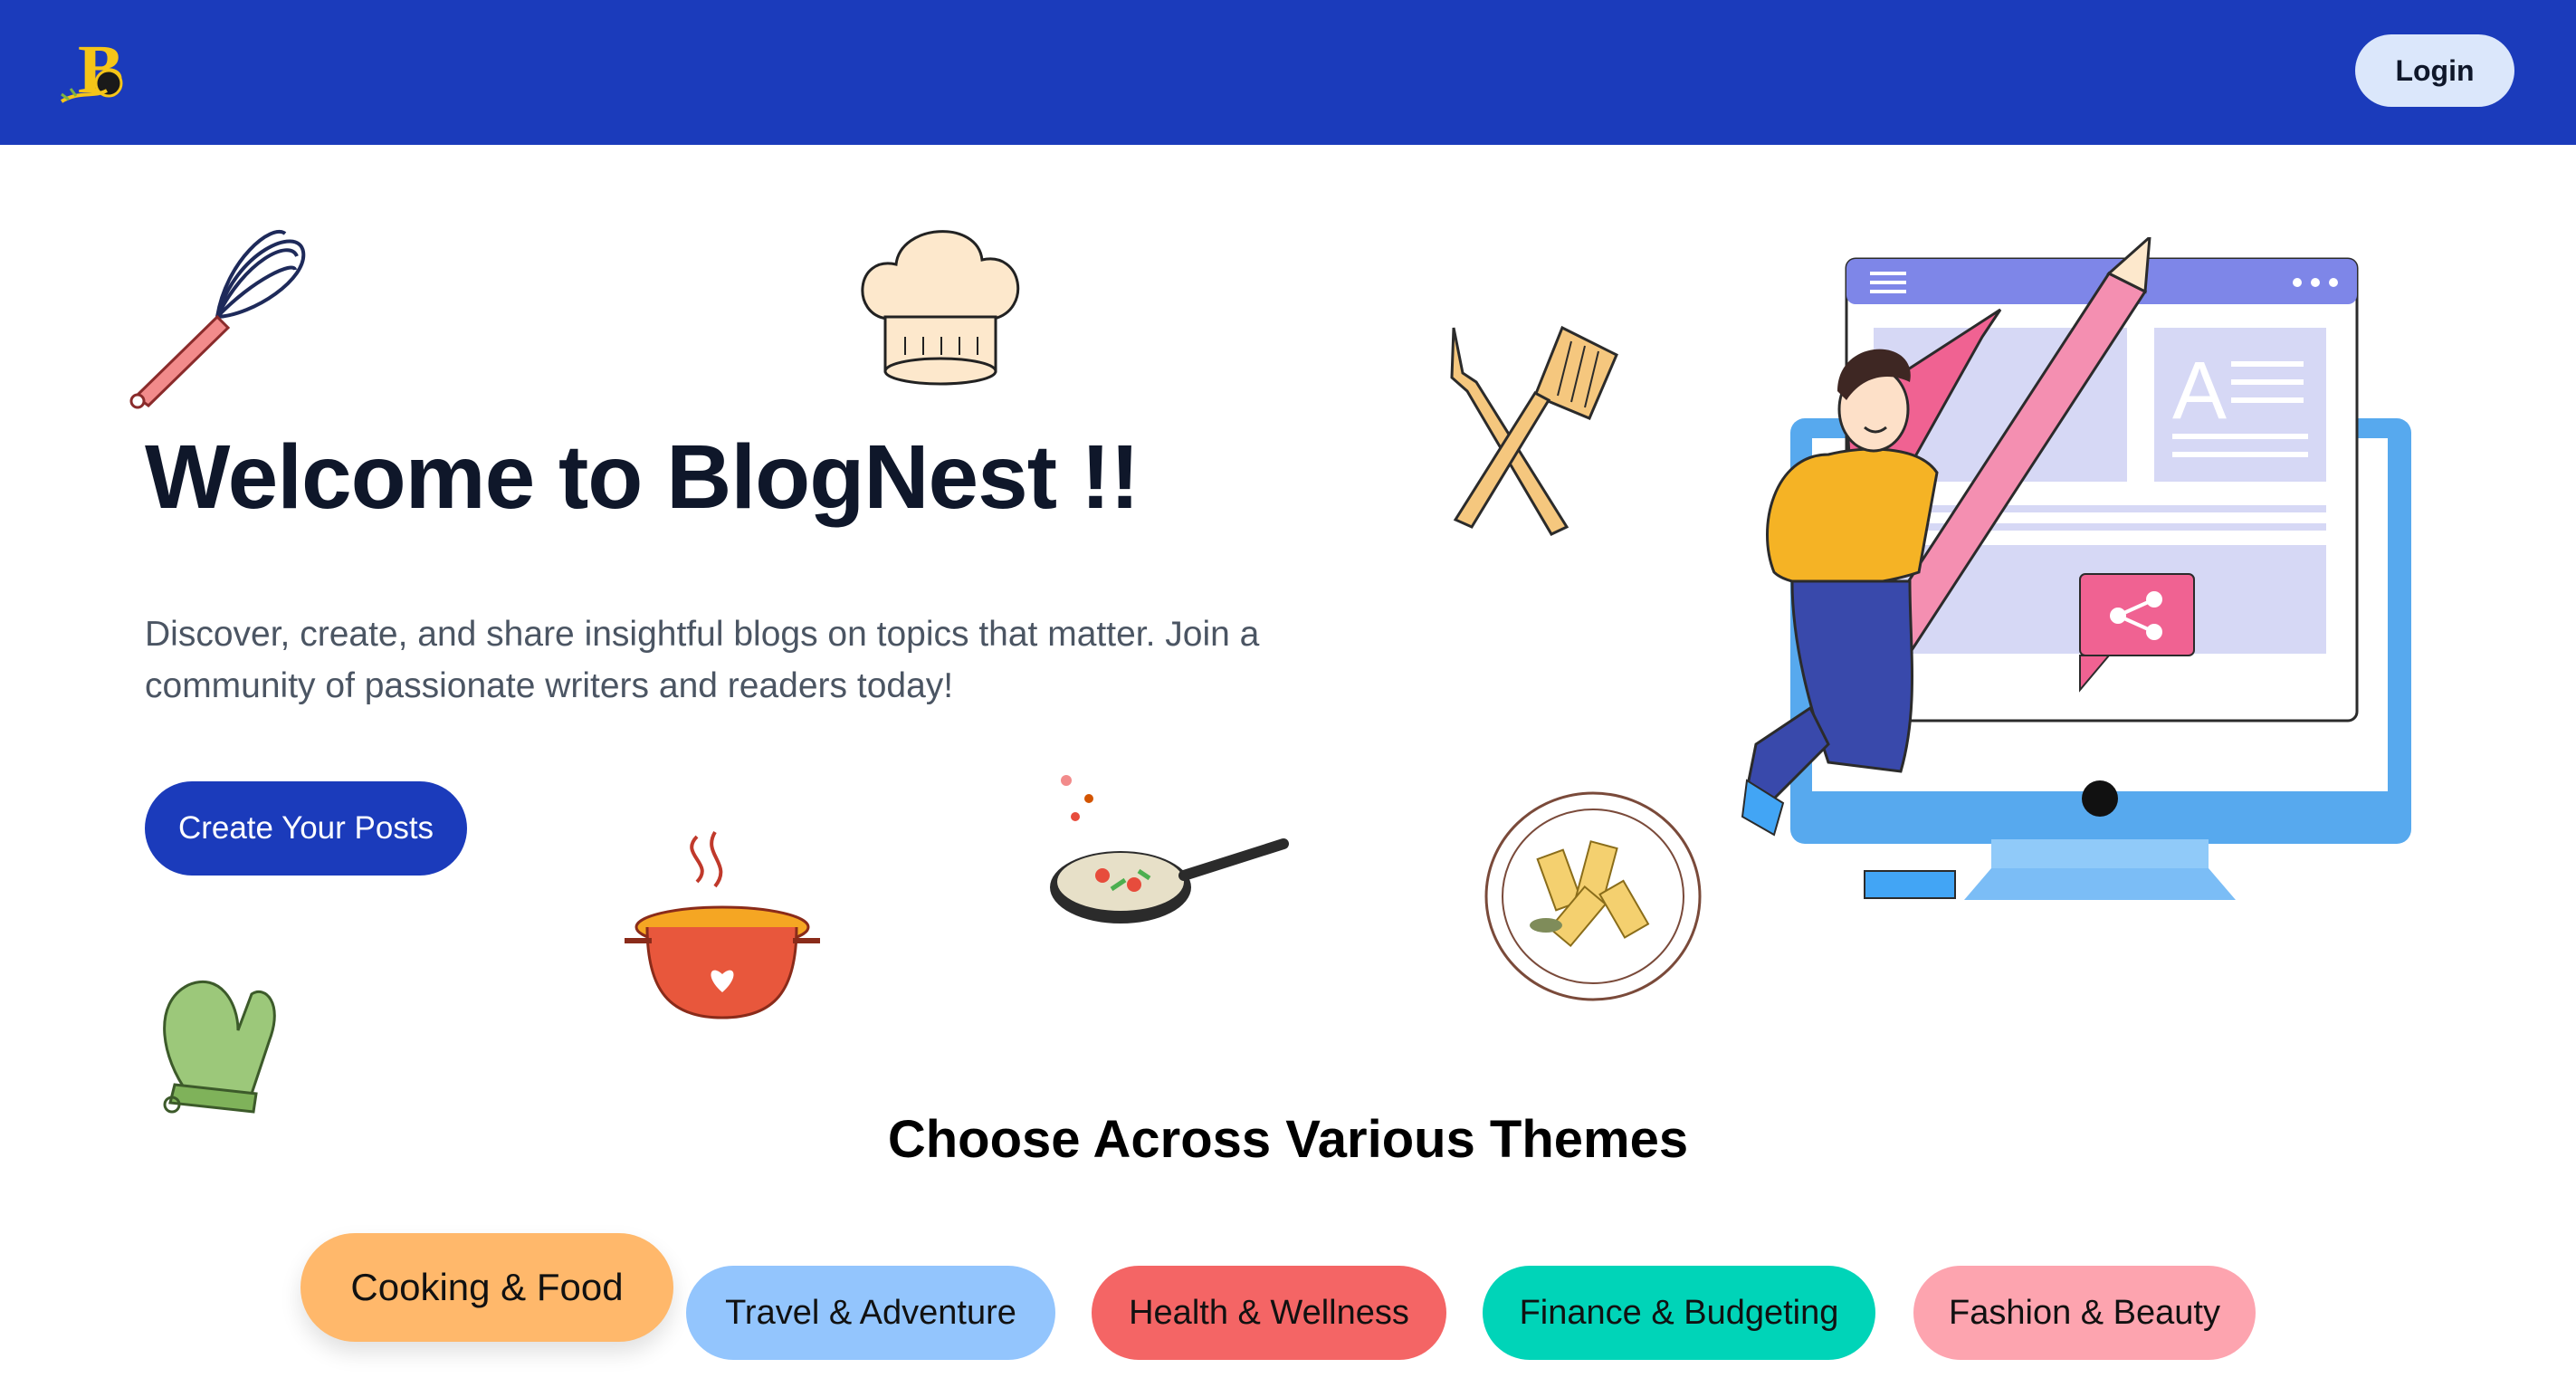  What do you see at coordinates (1169, 849) in the screenshot?
I see `frying-pan-icon` at bounding box center [1169, 849].